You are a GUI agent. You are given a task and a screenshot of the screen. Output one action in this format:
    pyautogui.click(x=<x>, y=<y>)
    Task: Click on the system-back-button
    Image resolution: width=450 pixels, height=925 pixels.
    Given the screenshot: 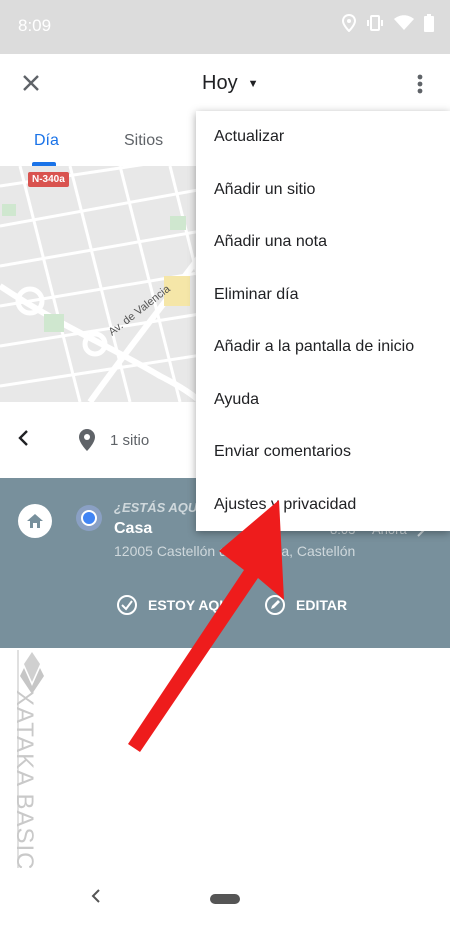 What is the action you would take?
    pyautogui.click(x=96, y=898)
    